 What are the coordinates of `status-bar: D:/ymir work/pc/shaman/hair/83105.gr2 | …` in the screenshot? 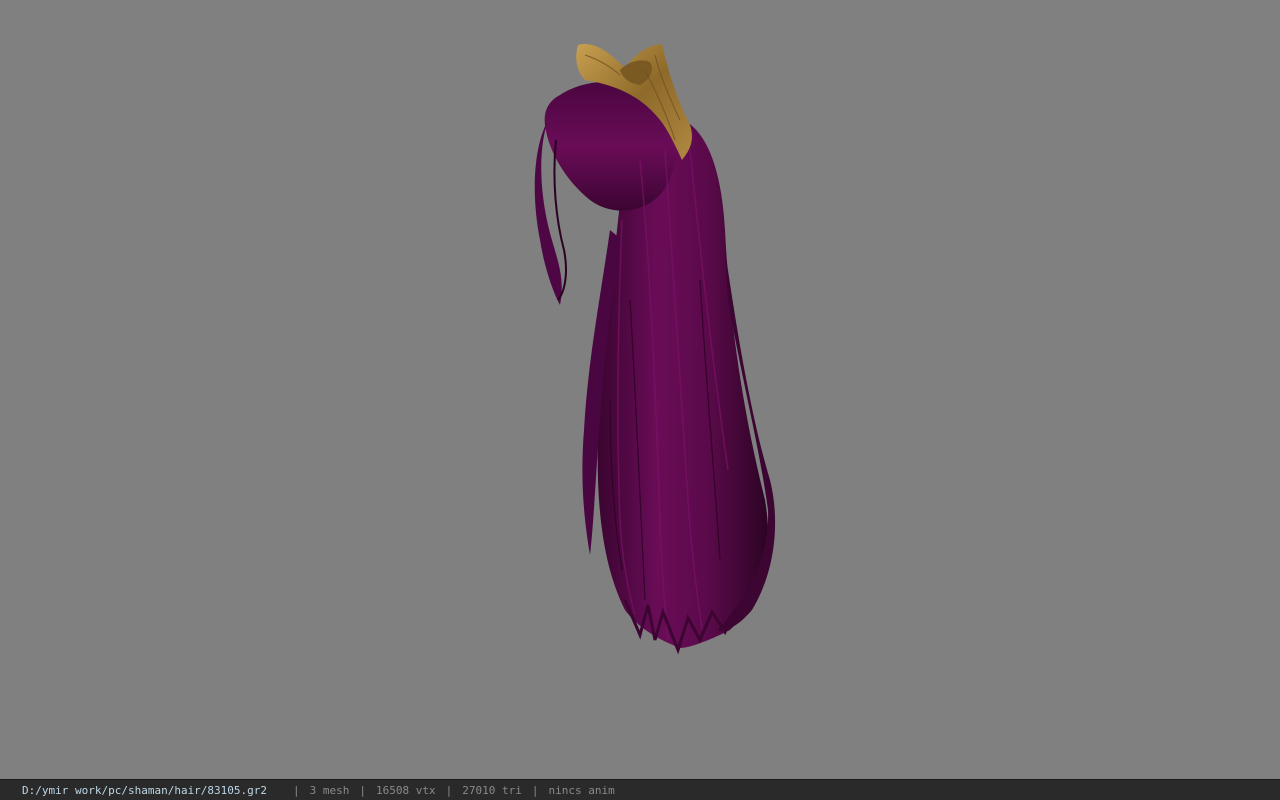 It's located at (640, 789).